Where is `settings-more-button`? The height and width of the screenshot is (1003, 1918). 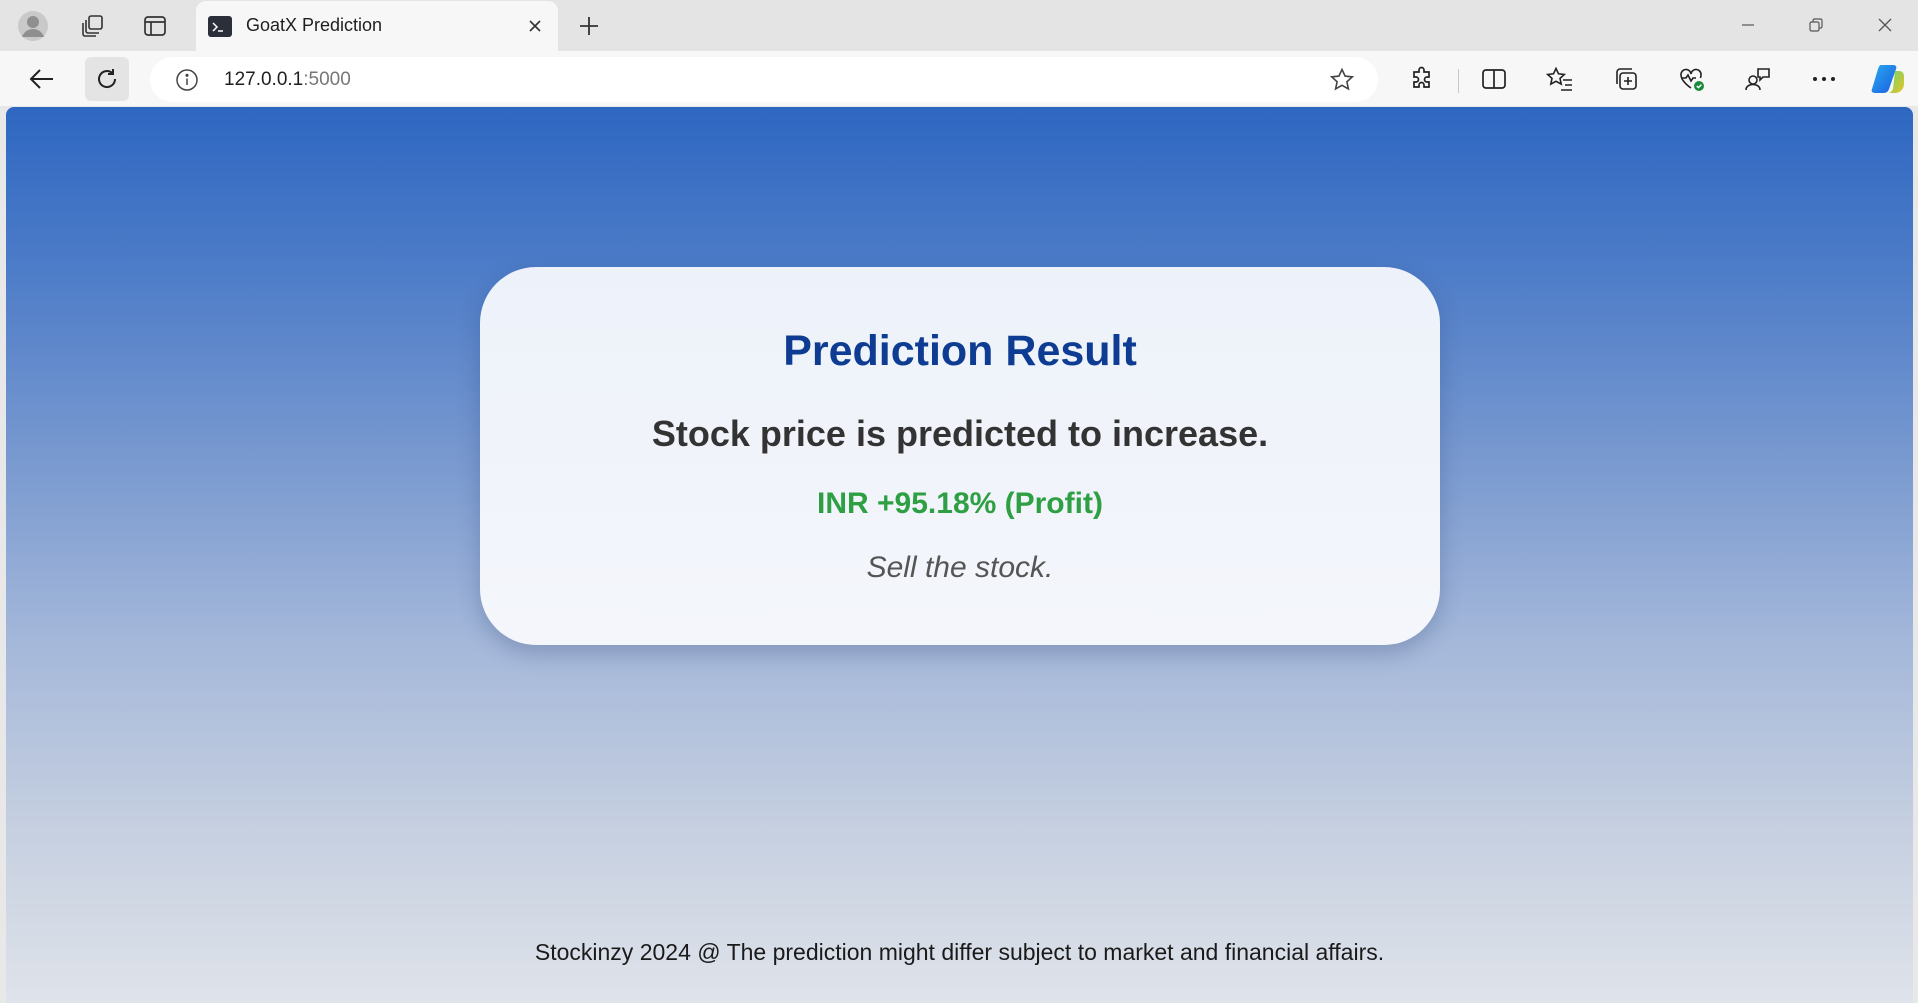
settings-more-button is located at coordinates (1824, 79).